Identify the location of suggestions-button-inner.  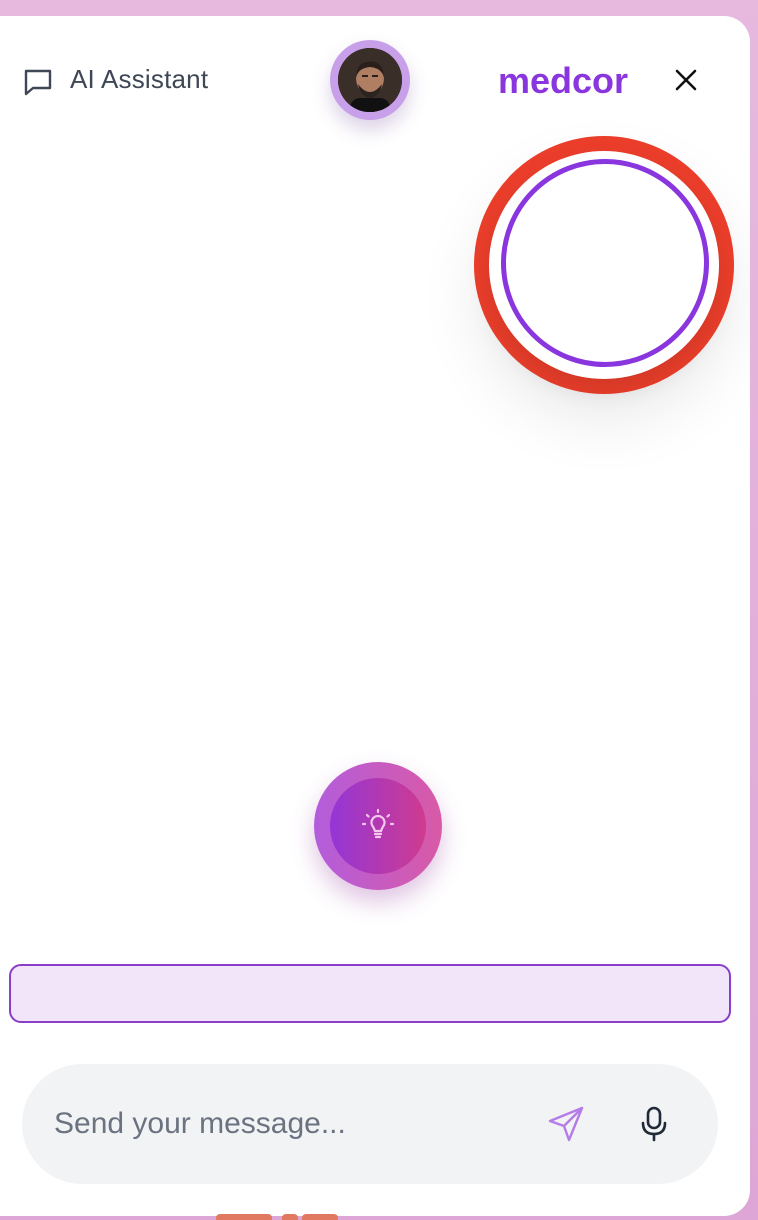
(378, 826).